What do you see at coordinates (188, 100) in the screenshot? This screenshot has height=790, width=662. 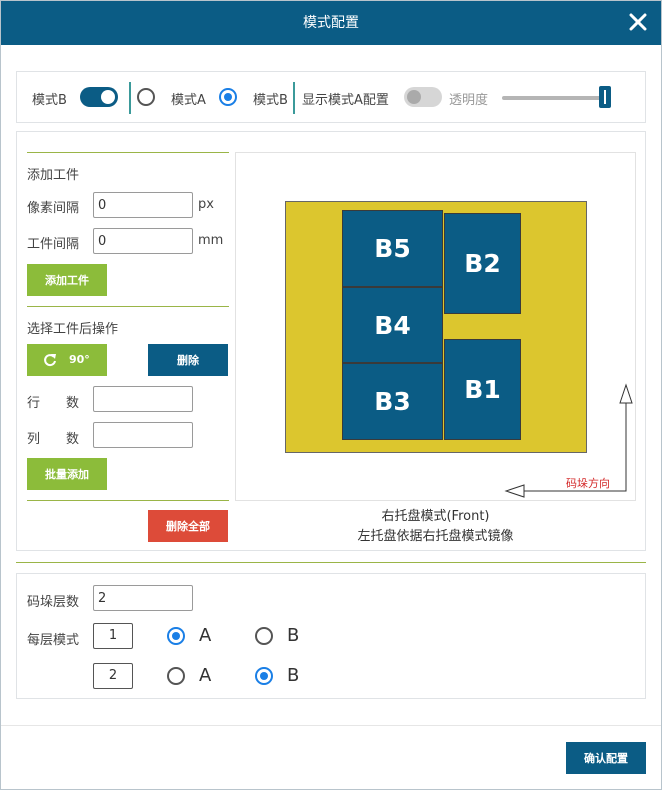 I see `mode-a-radio-label: 模式A` at bounding box center [188, 100].